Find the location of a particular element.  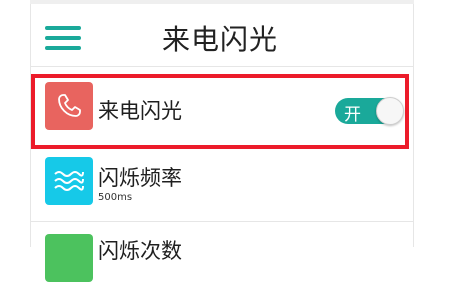

header-divider is located at coordinates (222, 66).